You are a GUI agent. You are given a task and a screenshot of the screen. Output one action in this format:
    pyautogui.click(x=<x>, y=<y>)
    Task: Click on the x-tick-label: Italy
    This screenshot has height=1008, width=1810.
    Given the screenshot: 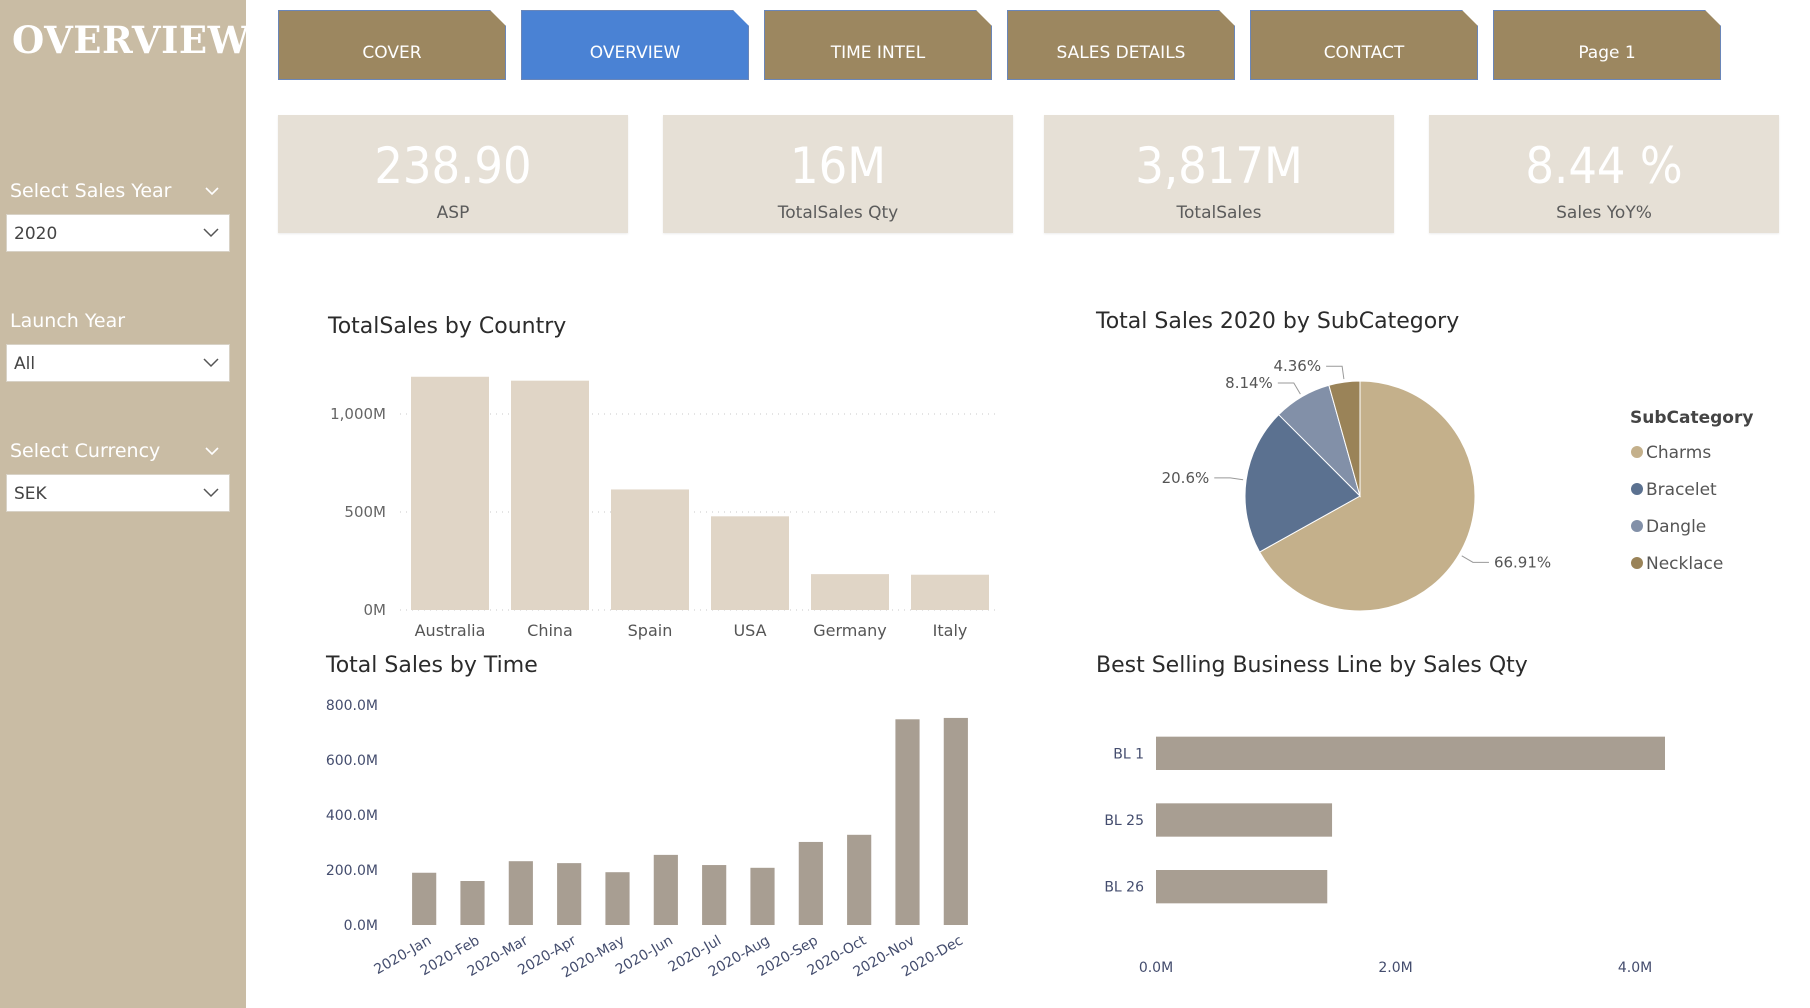 What is the action you would take?
    pyautogui.click(x=950, y=630)
    